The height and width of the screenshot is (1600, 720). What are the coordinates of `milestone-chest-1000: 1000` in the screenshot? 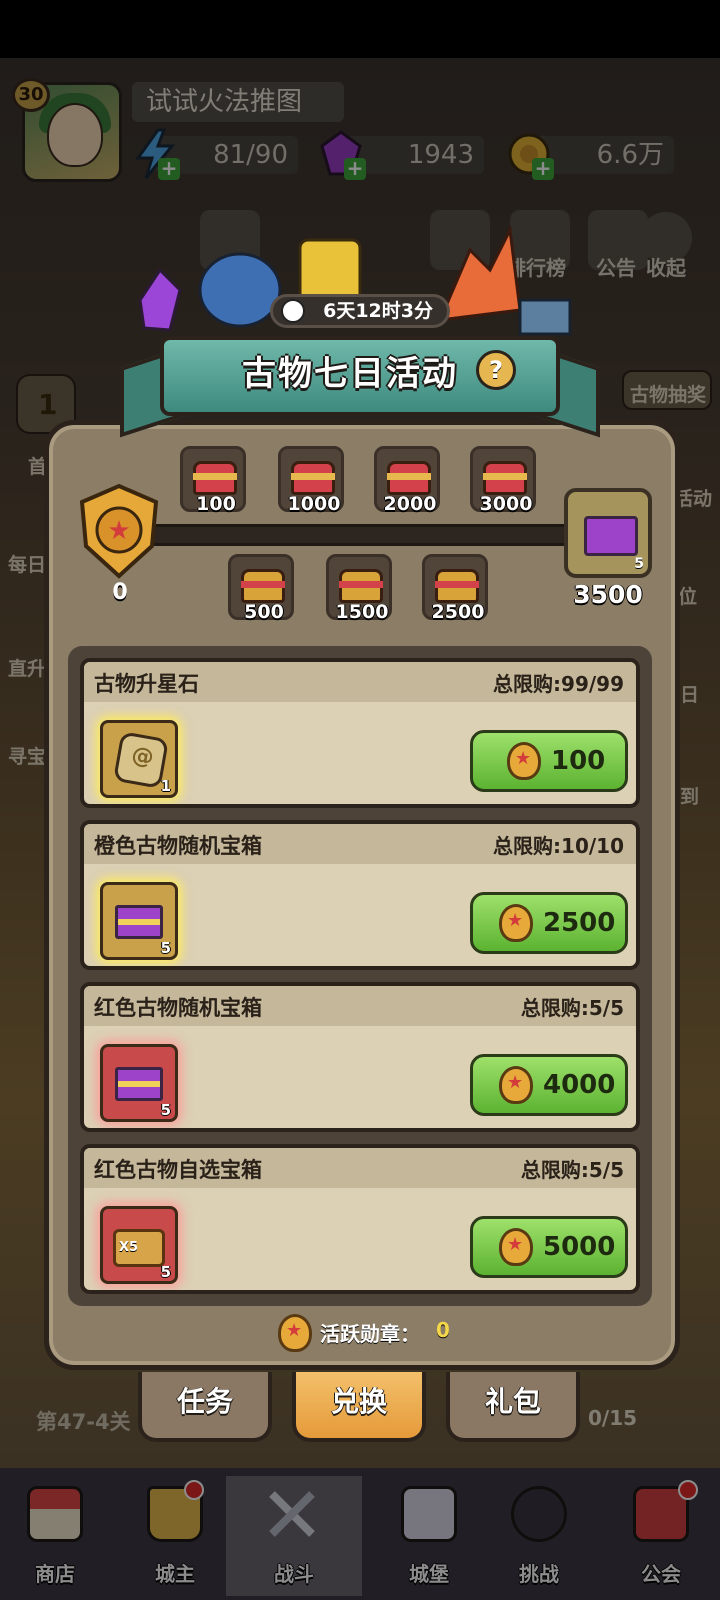 It's located at (311, 480).